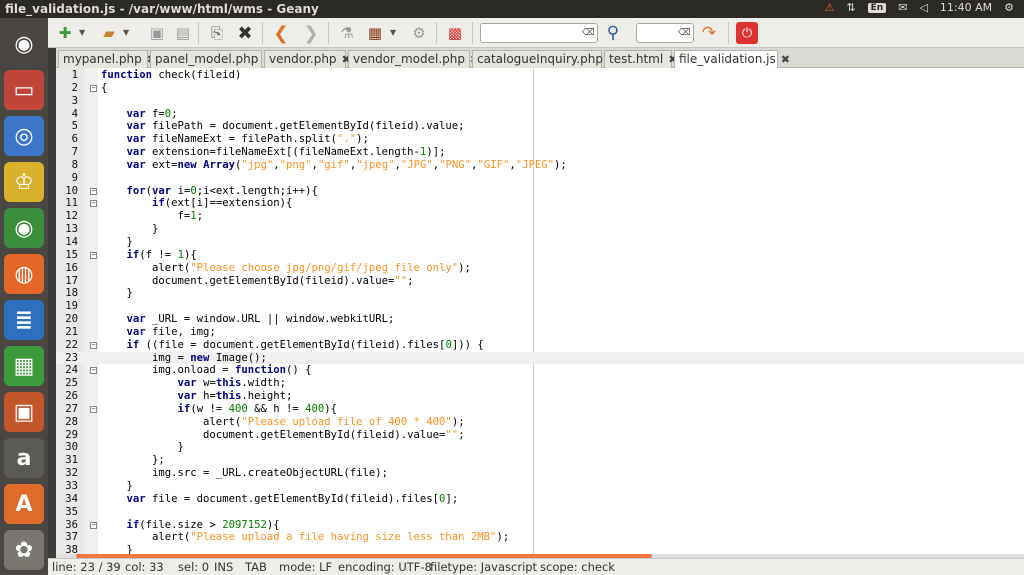 The image size is (1024, 575). Describe the element at coordinates (540, 139) in the screenshot. I see `code-line: 6 var fileNameExt = filePath.split(".");` at that location.